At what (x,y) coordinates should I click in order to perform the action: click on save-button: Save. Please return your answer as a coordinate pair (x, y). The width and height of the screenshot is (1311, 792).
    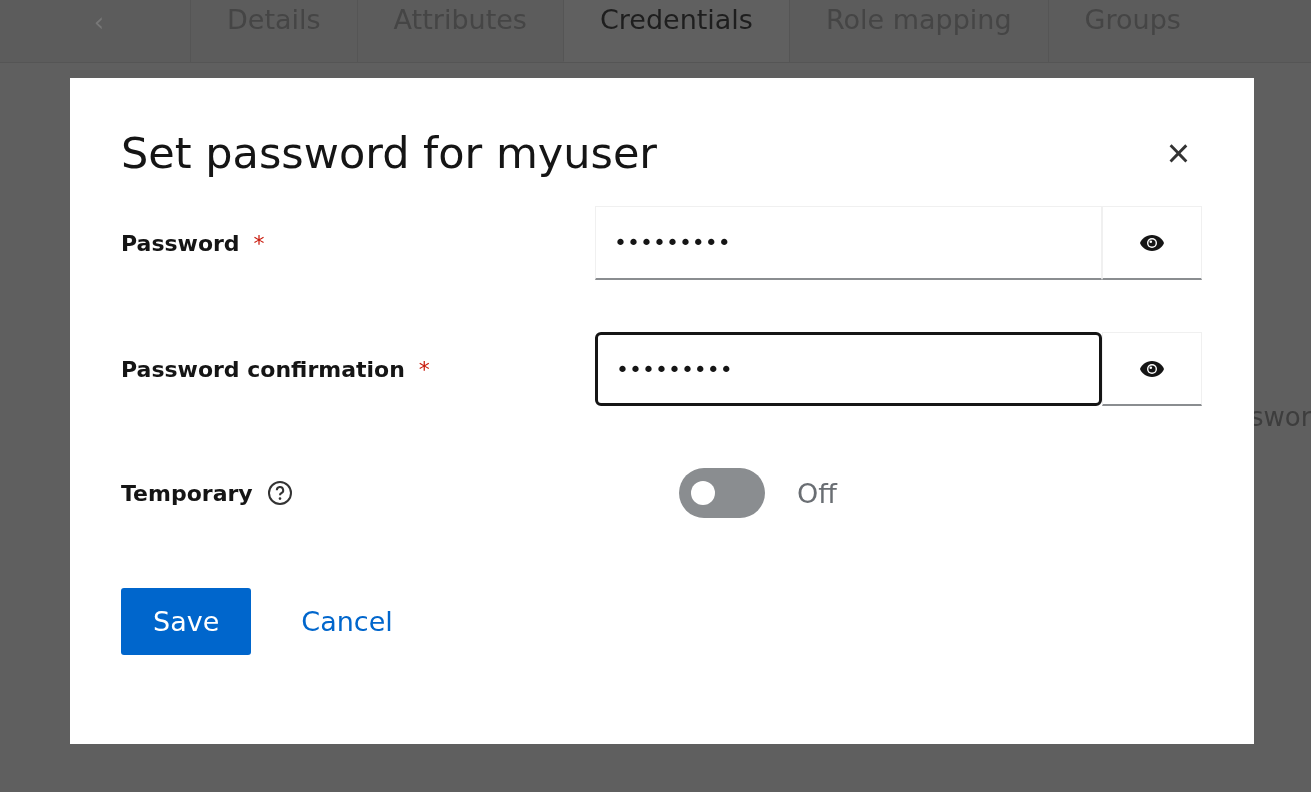
    Looking at the image, I should click on (186, 621).